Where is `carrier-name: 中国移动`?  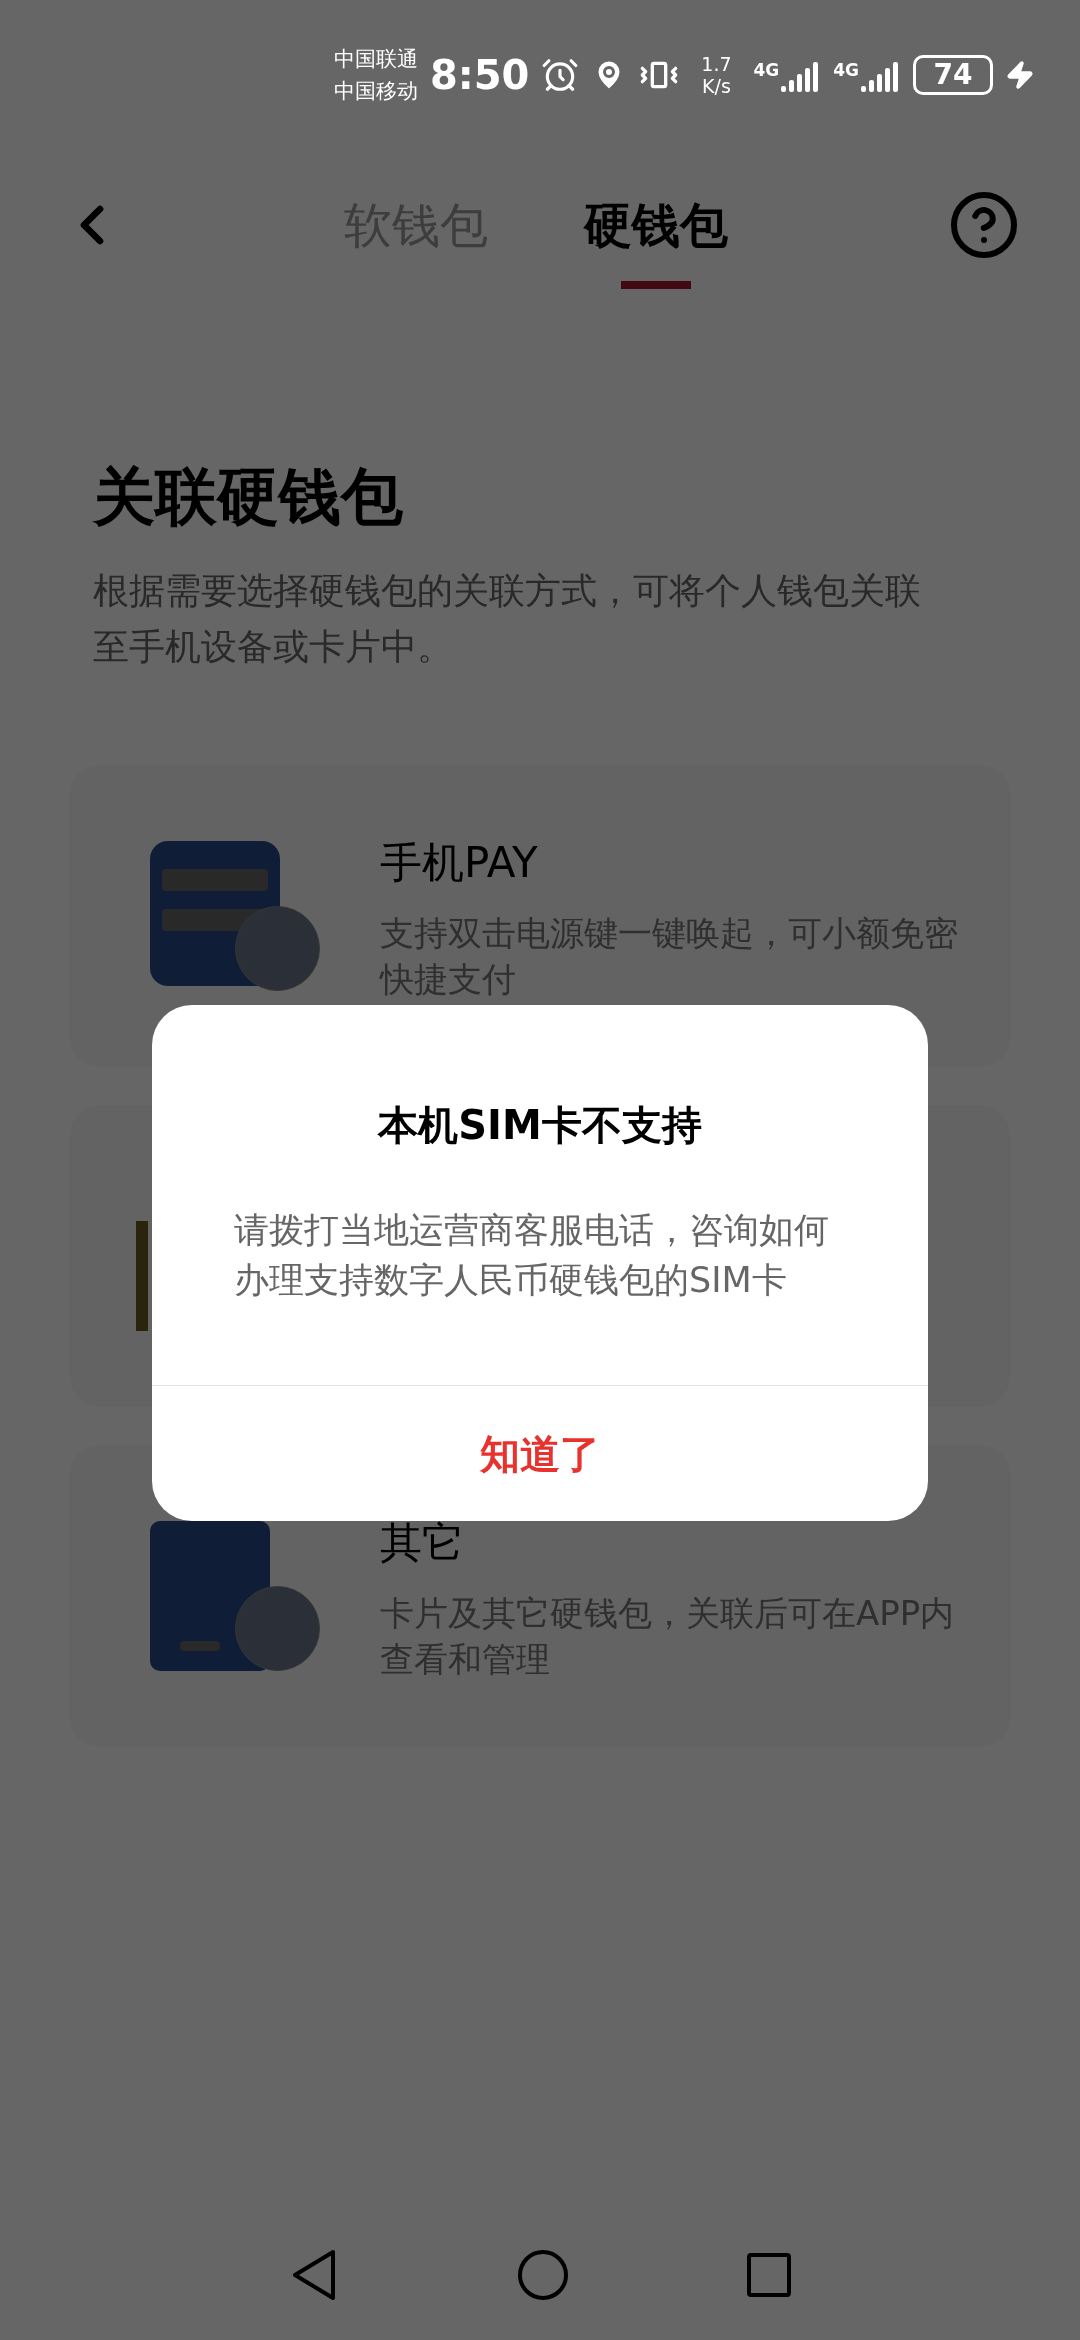 carrier-name: 中国移动 is located at coordinates (375, 91).